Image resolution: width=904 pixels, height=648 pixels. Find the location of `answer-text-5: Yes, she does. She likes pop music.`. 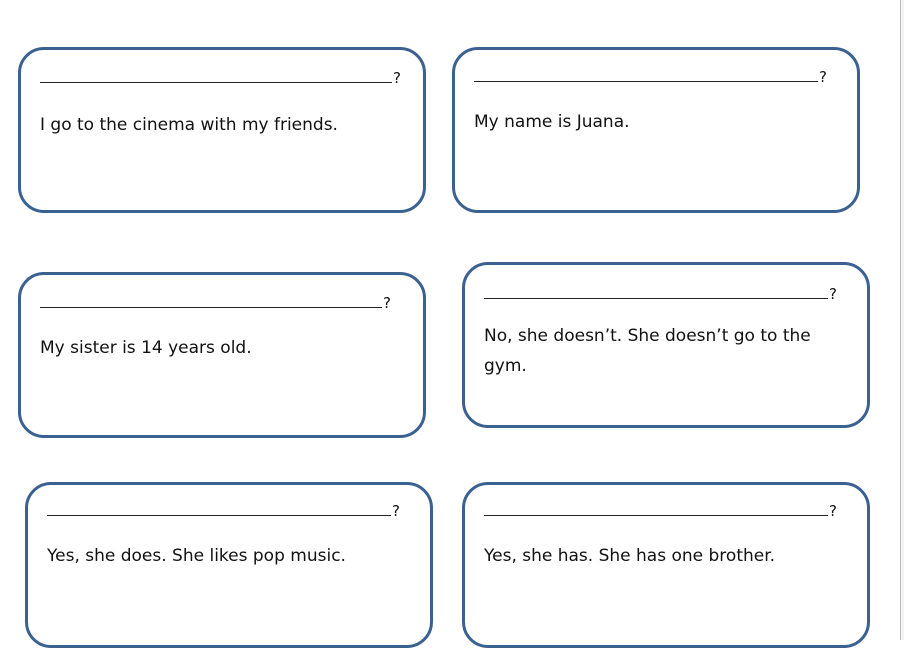

answer-text-5: Yes, she does. She likes pop music. is located at coordinates (196, 556).